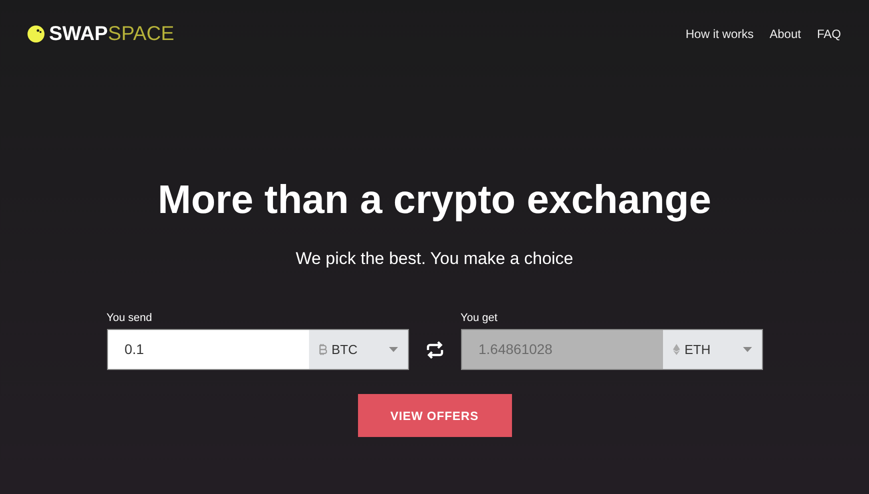  What do you see at coordinates (434, 349) in the screenshot?
I see `swap-icon` at bounding box center [434, 349].